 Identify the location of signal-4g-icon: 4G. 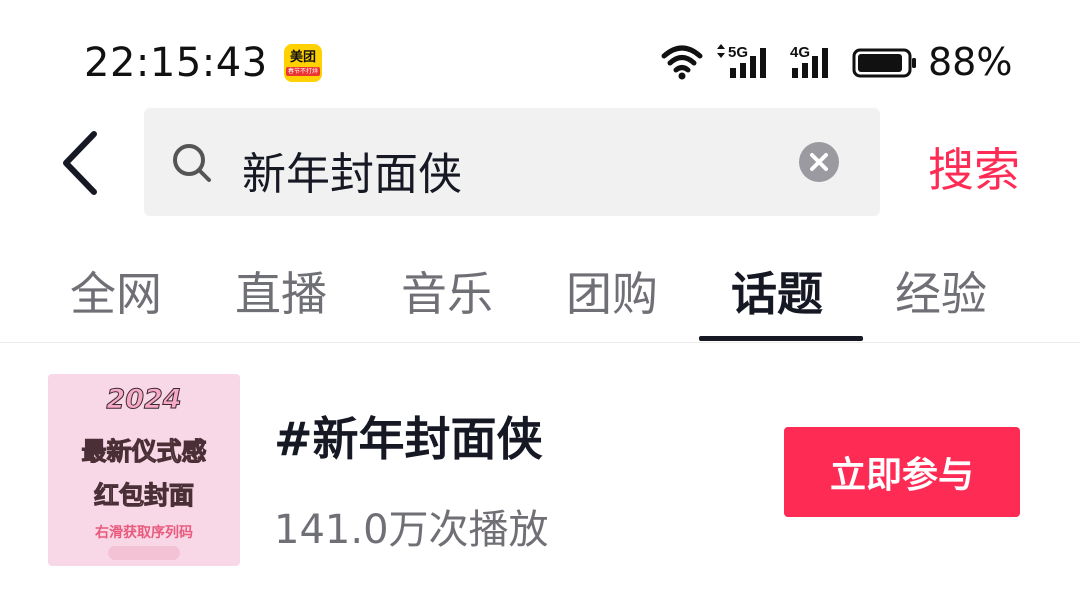
(809, 61).